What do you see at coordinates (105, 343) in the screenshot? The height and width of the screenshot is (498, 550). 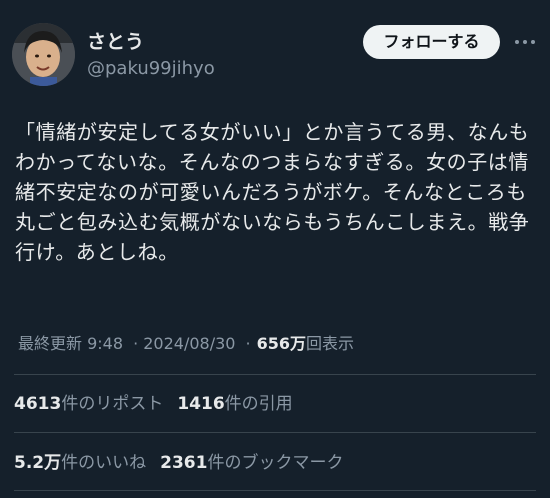 I see `tweet-time: 9:48` at bounding box center [105, 343].